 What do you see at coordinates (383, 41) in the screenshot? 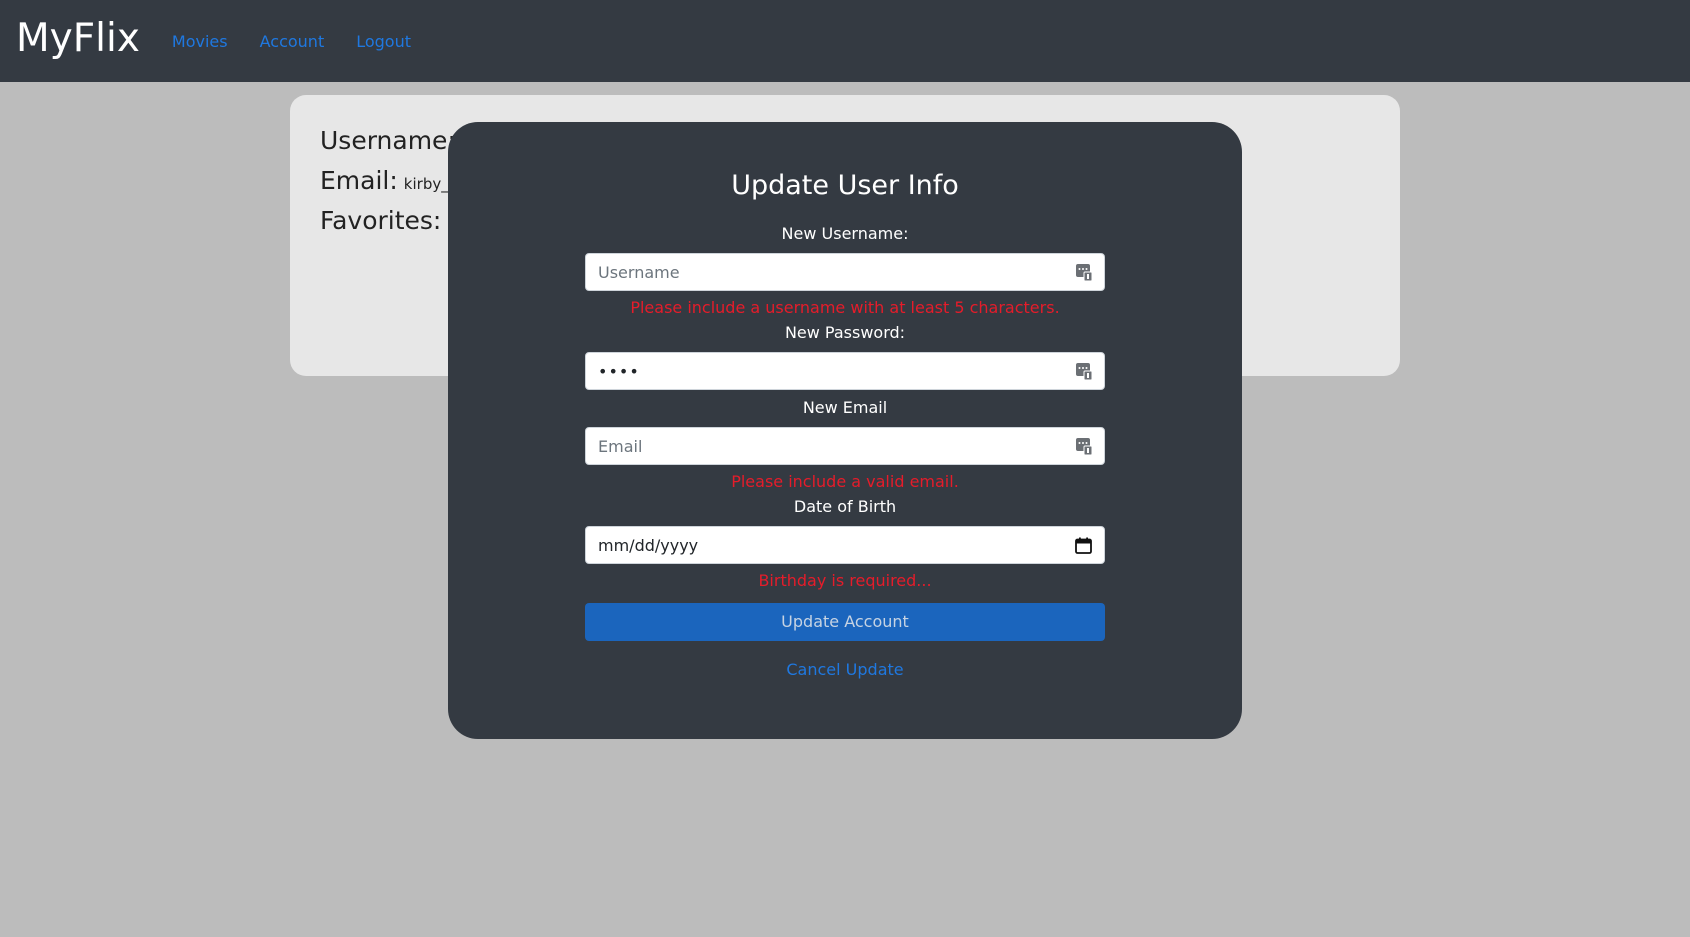
I see `nav-link-logout: Logout` at bounding box center [383, 41].